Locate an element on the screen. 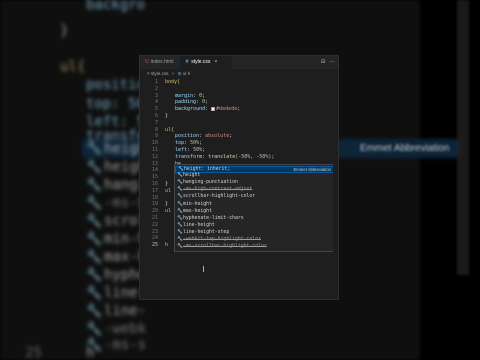  bg-line: ul{ is located at coordinates (73, 67).